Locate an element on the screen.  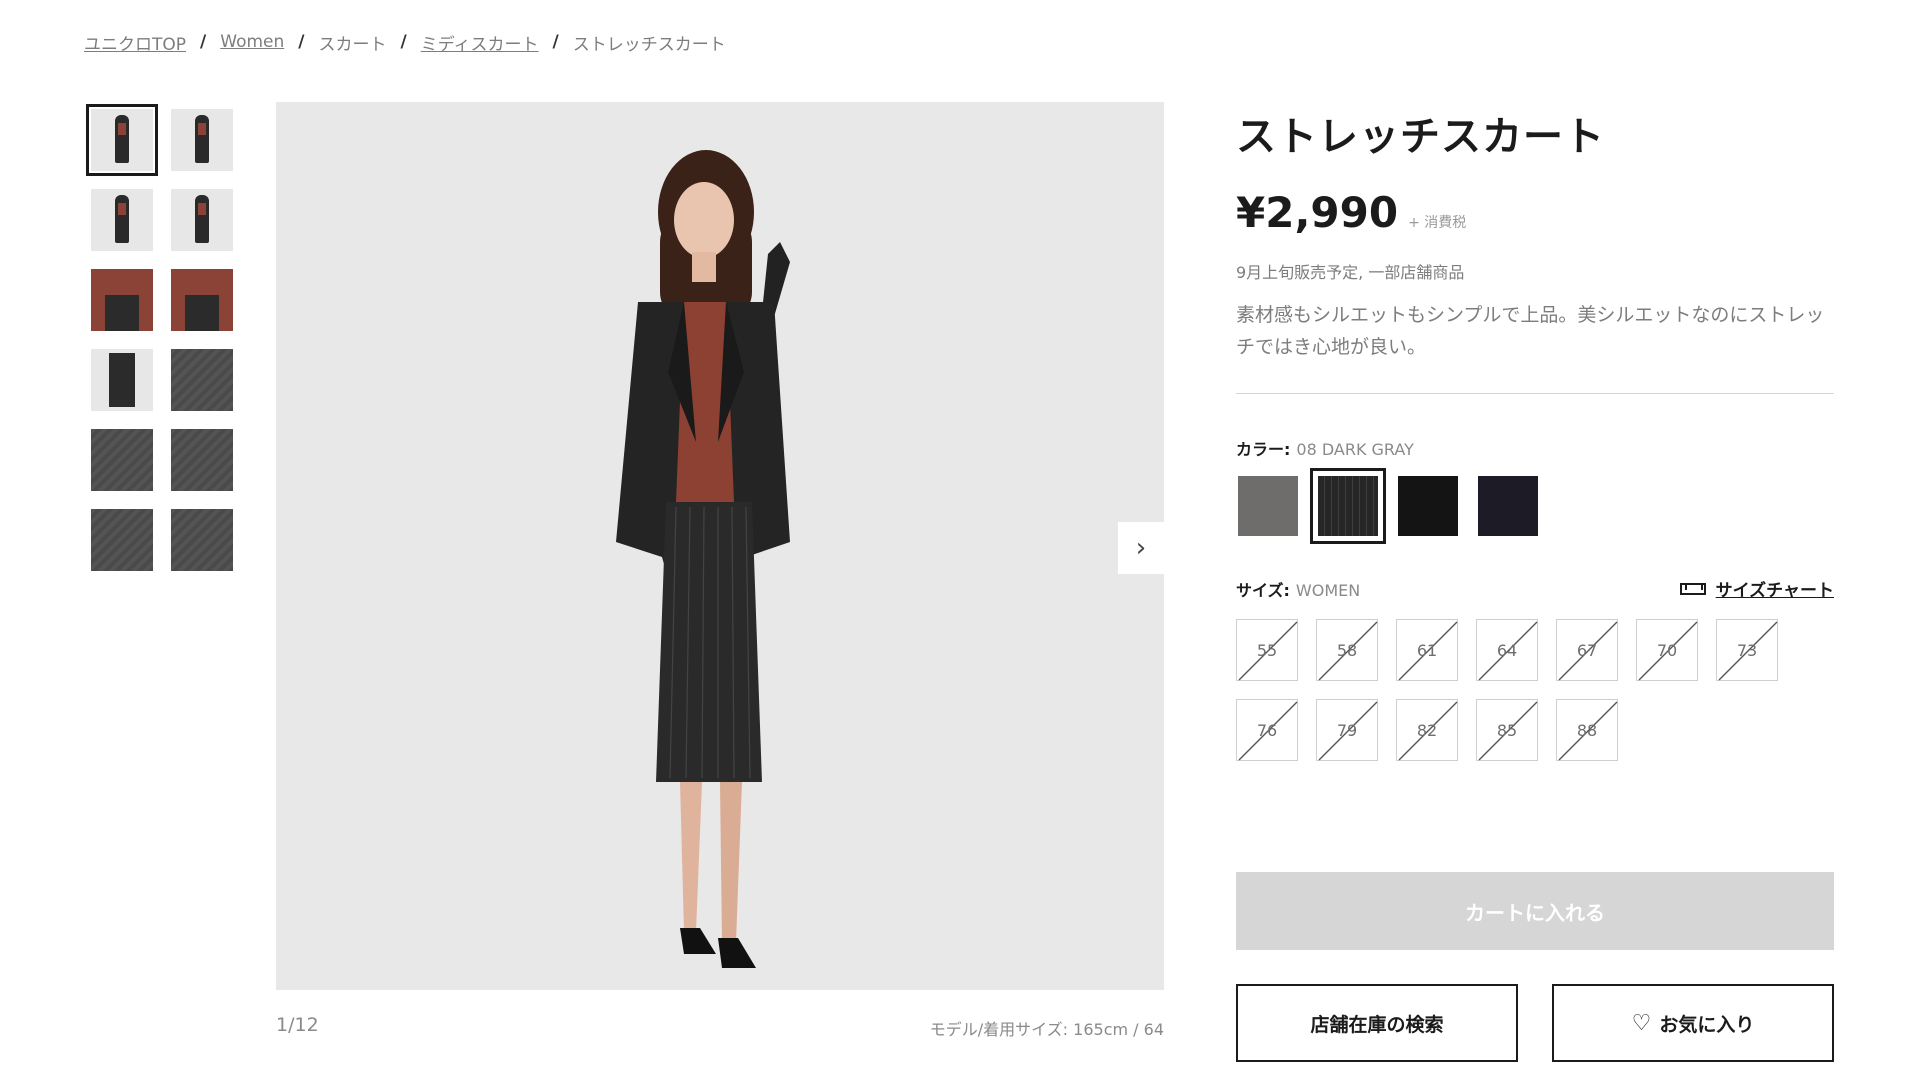
size-option-label: 58 is located at coordinates (1347, 650).